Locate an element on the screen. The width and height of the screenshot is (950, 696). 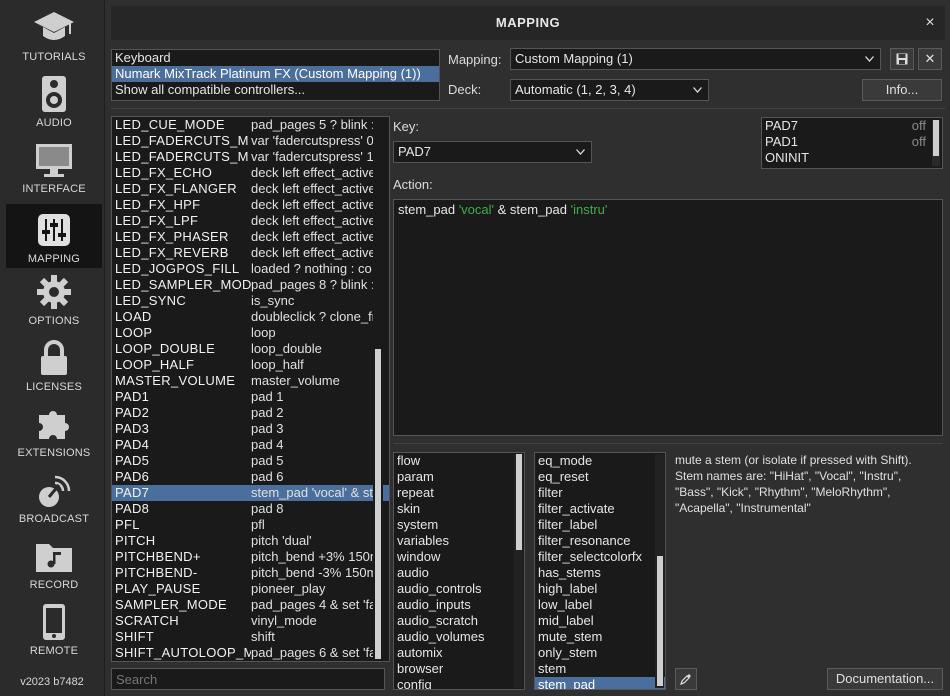
key-row: PLAY_PAUSE pioneer_play is located at coordinates (250, 589).